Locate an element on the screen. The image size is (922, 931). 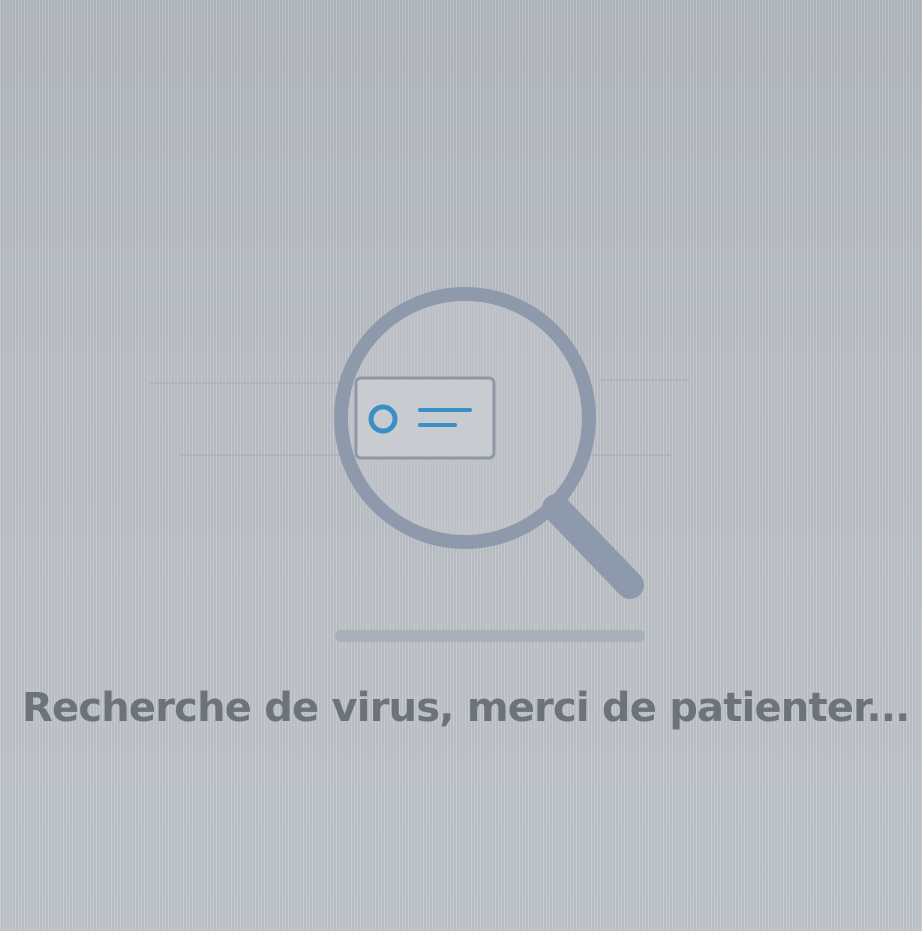
document-card-icon is located at coordinates (425, 418).